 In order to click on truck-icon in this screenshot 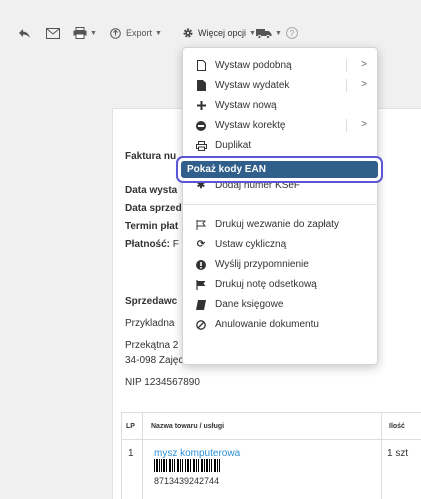, I will do `click(264, 33)`.